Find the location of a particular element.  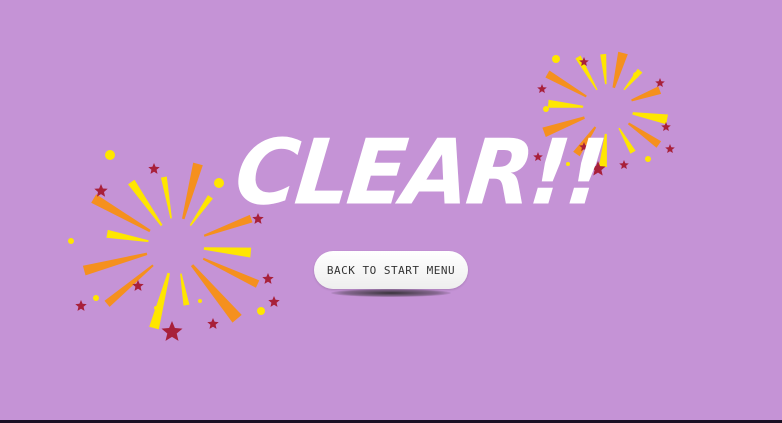

back-to-start-menu-button: BACK TO START MENU is located at coordinates (391, 270).